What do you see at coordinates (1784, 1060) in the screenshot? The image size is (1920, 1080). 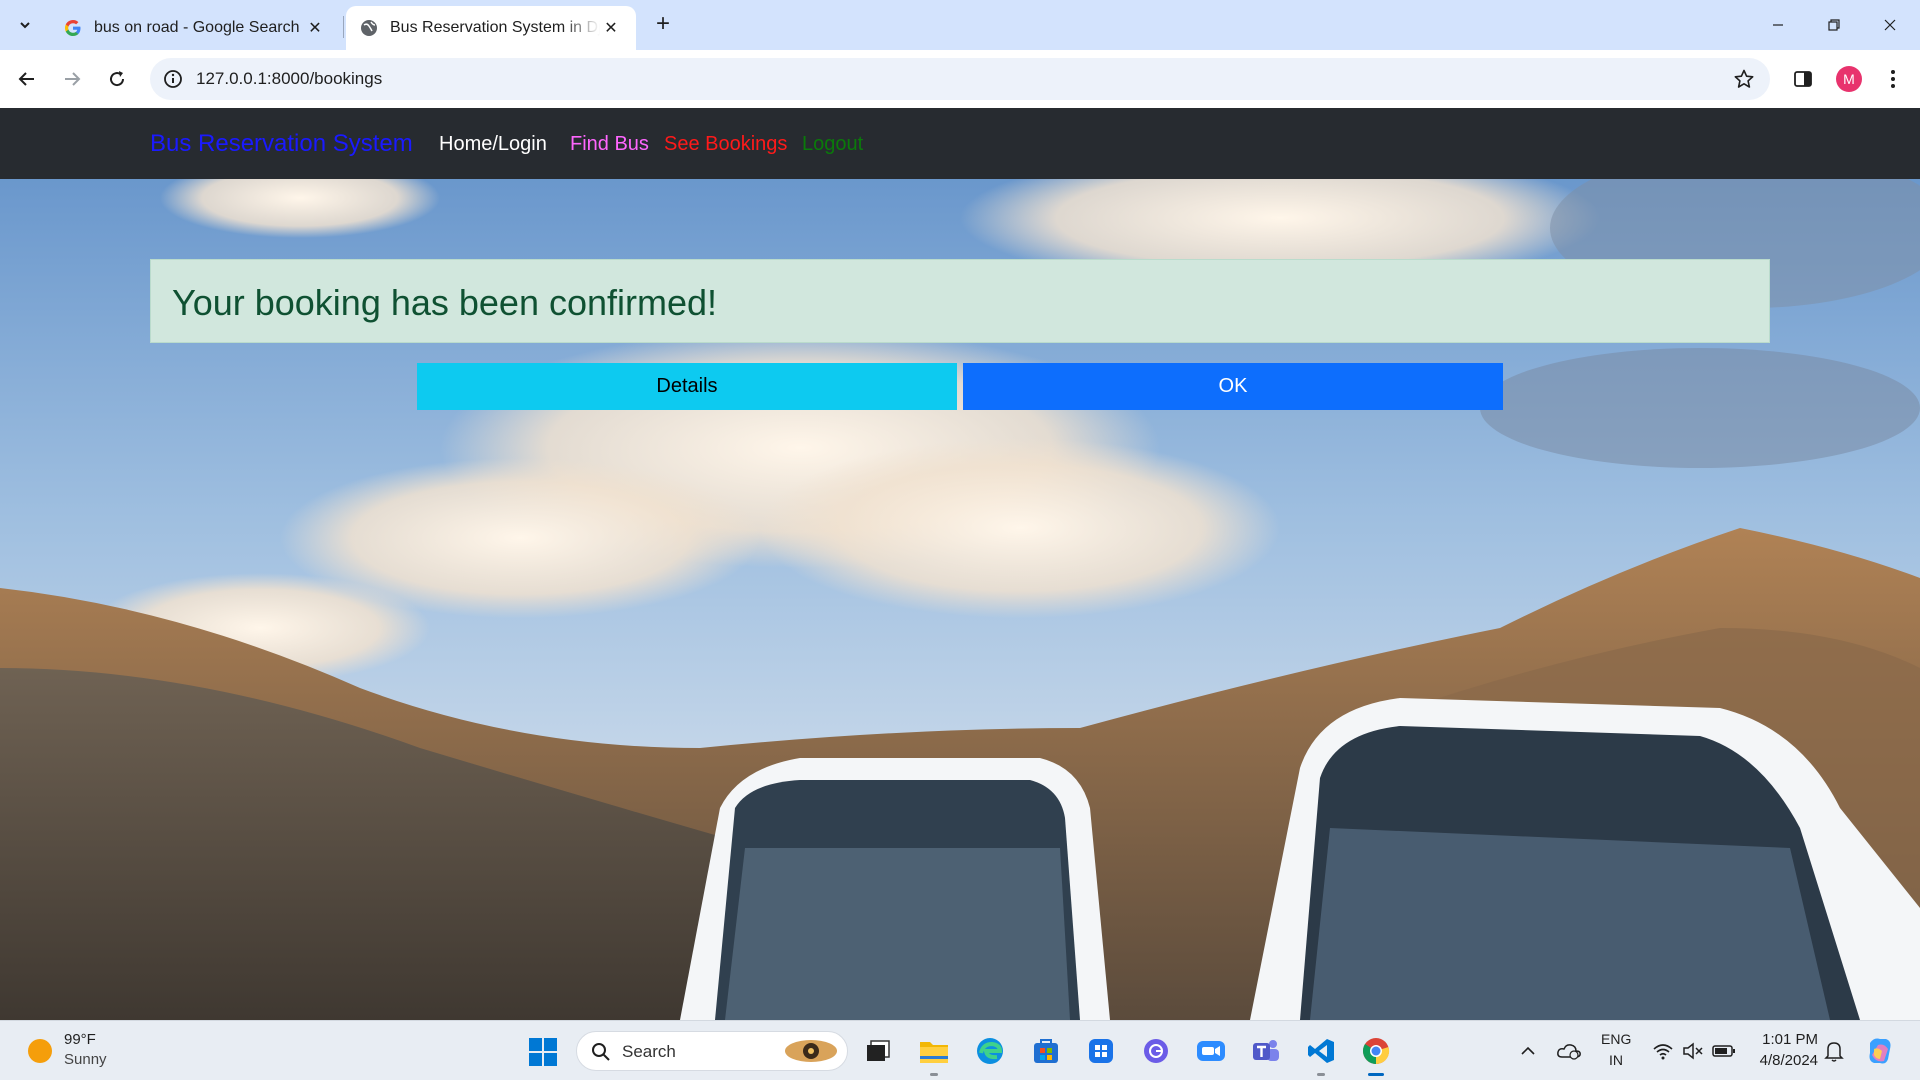 I see `clock-date: 4/8/2024` at bounding box center [1784, 1060].